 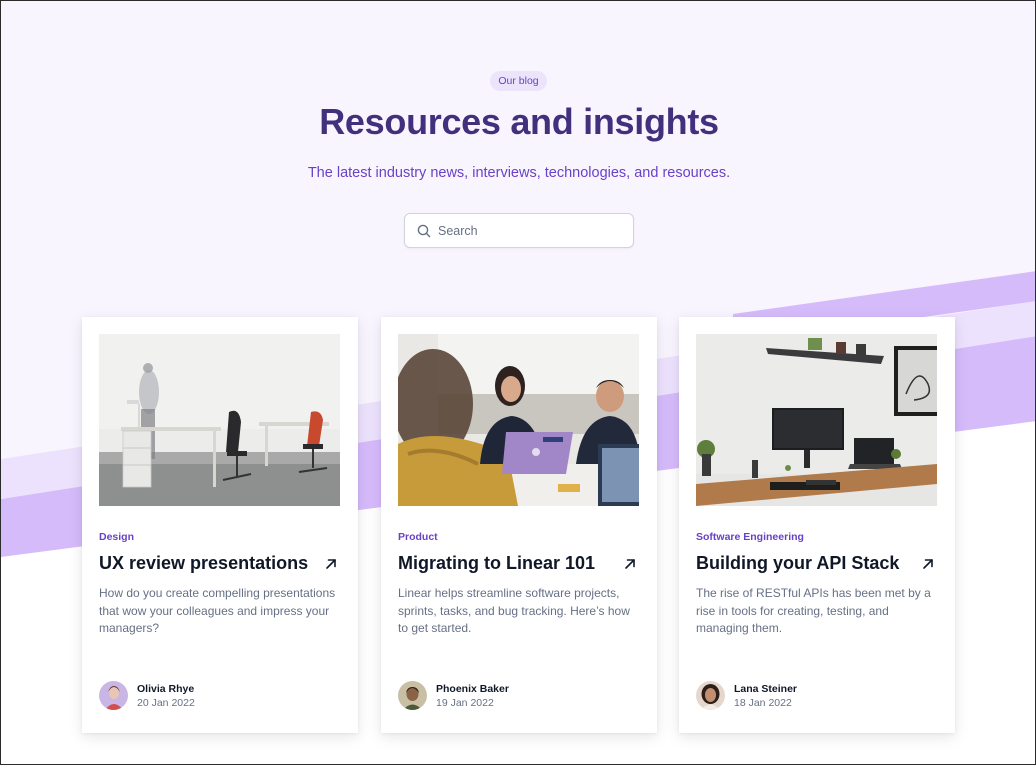 I want to click on author-name: Olivia Rhye, so click(x=166, y=688).